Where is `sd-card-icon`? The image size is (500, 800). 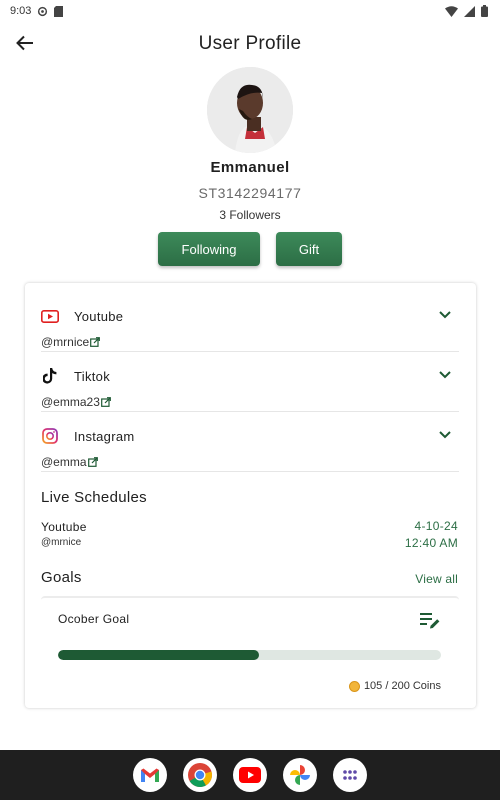
sd-card-icon is located at coordinates (59, 11).